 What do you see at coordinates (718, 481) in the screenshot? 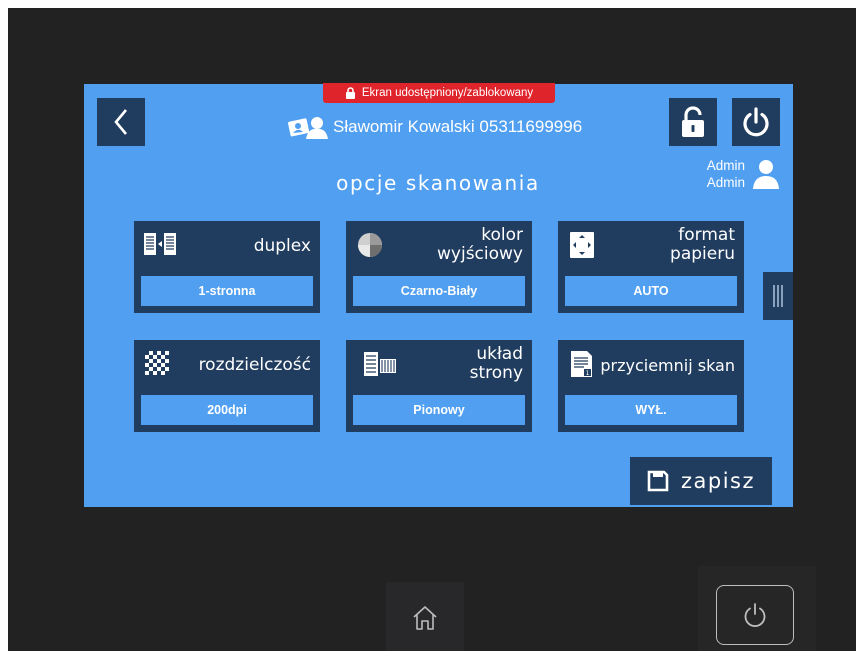
I see `save-label: zapisz` at bounding box center [718, 481].